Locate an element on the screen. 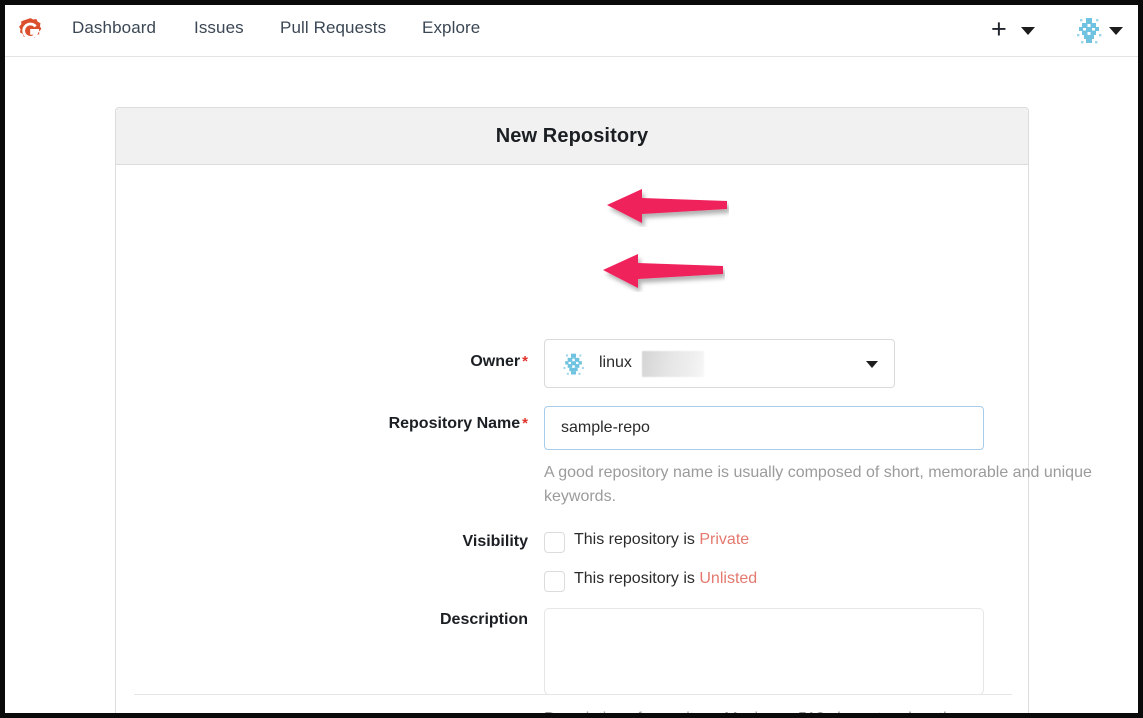 This screenshot has height=718, width=1143. owner-value: linux is located at coordinates (615, 362).